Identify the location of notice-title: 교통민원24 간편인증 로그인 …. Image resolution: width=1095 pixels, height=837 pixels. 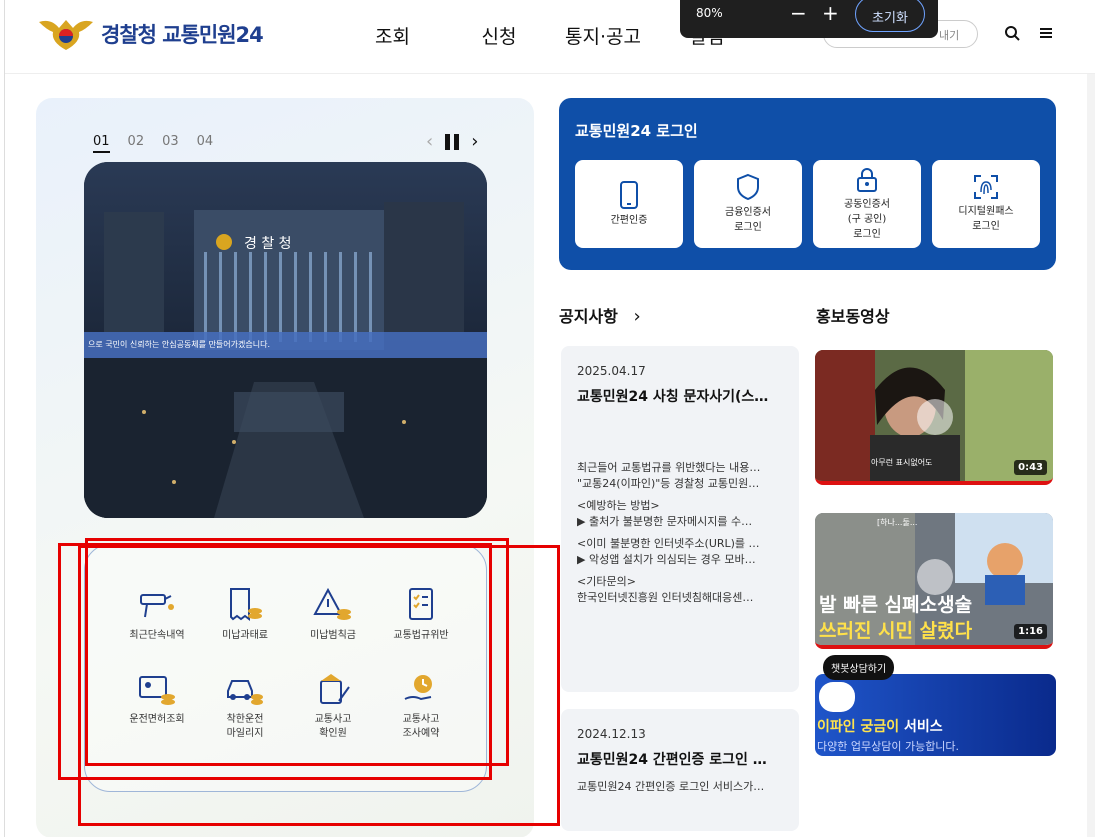
(672, 760).